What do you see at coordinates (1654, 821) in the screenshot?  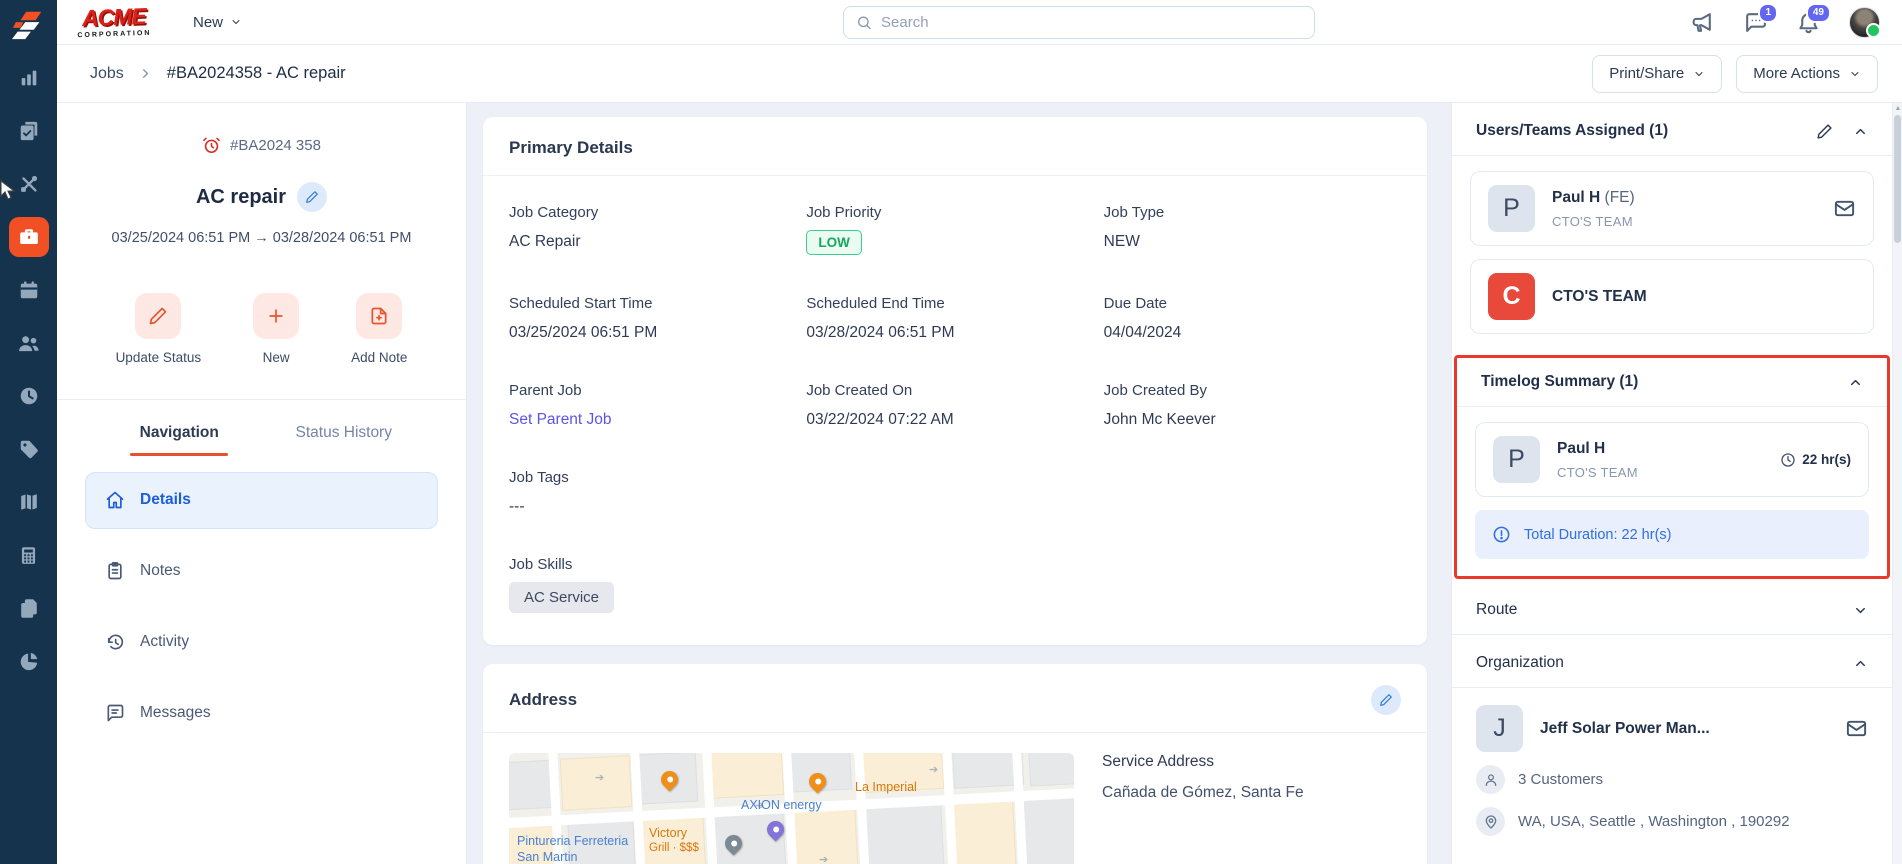 I see `organization-location: WA, USA, Seattle , Washington , 190292` at bounding box center [1654, 821].